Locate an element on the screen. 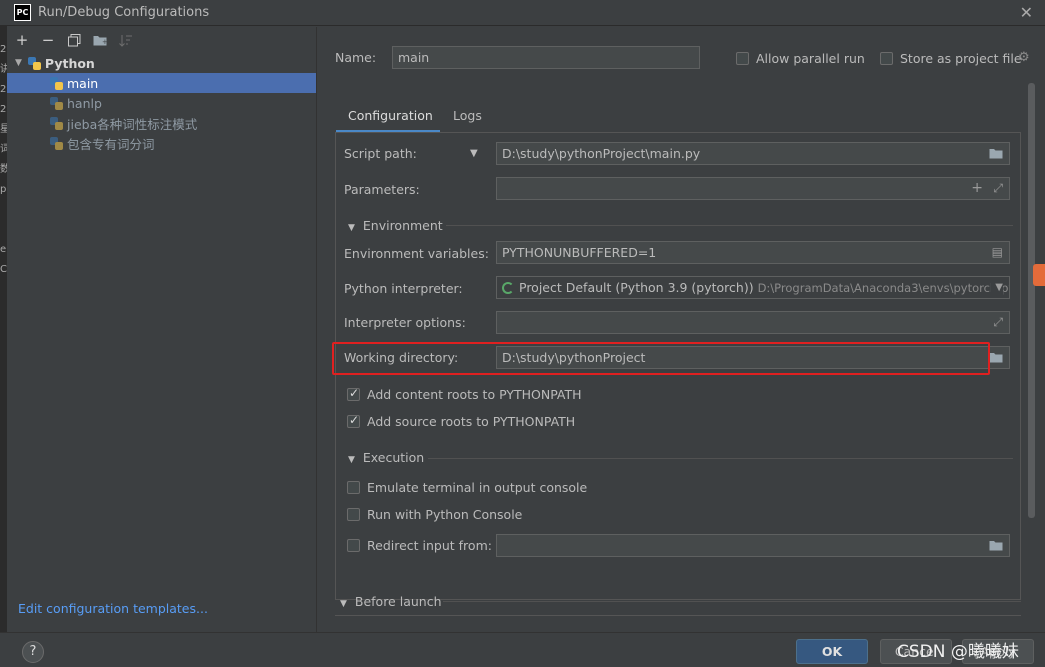 Image resolution: width=1045 pixels, height=667 pixels. csdn-watermark: CSDN @曦曦妹 is located at coordinates (958, 652).